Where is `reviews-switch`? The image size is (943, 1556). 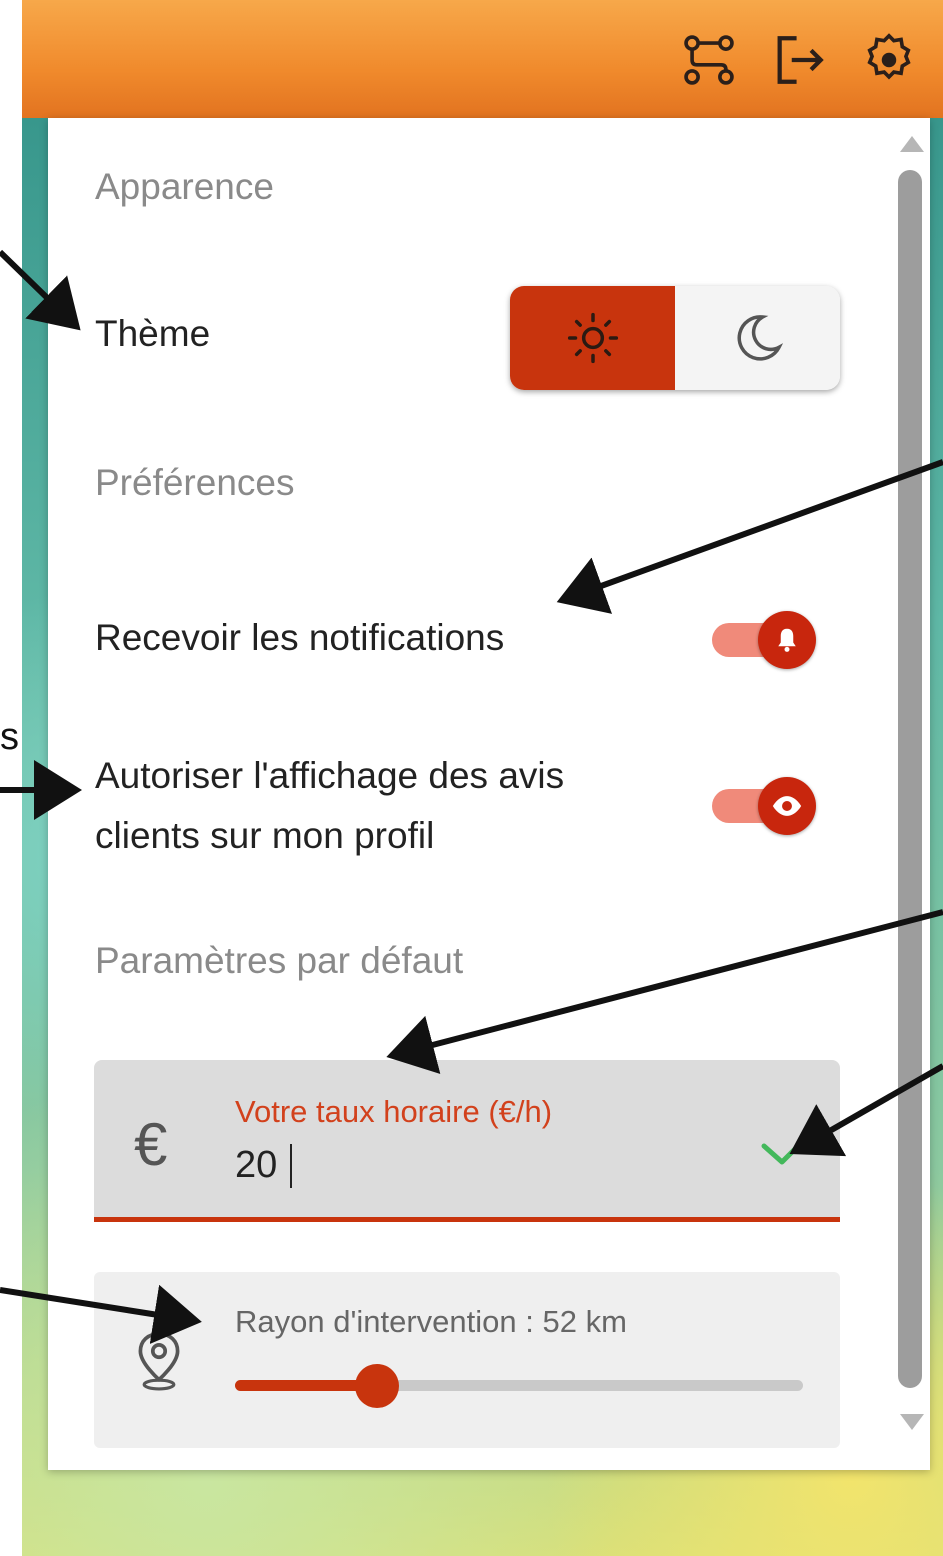 reviews-switch is located at coordinates (762, 805).